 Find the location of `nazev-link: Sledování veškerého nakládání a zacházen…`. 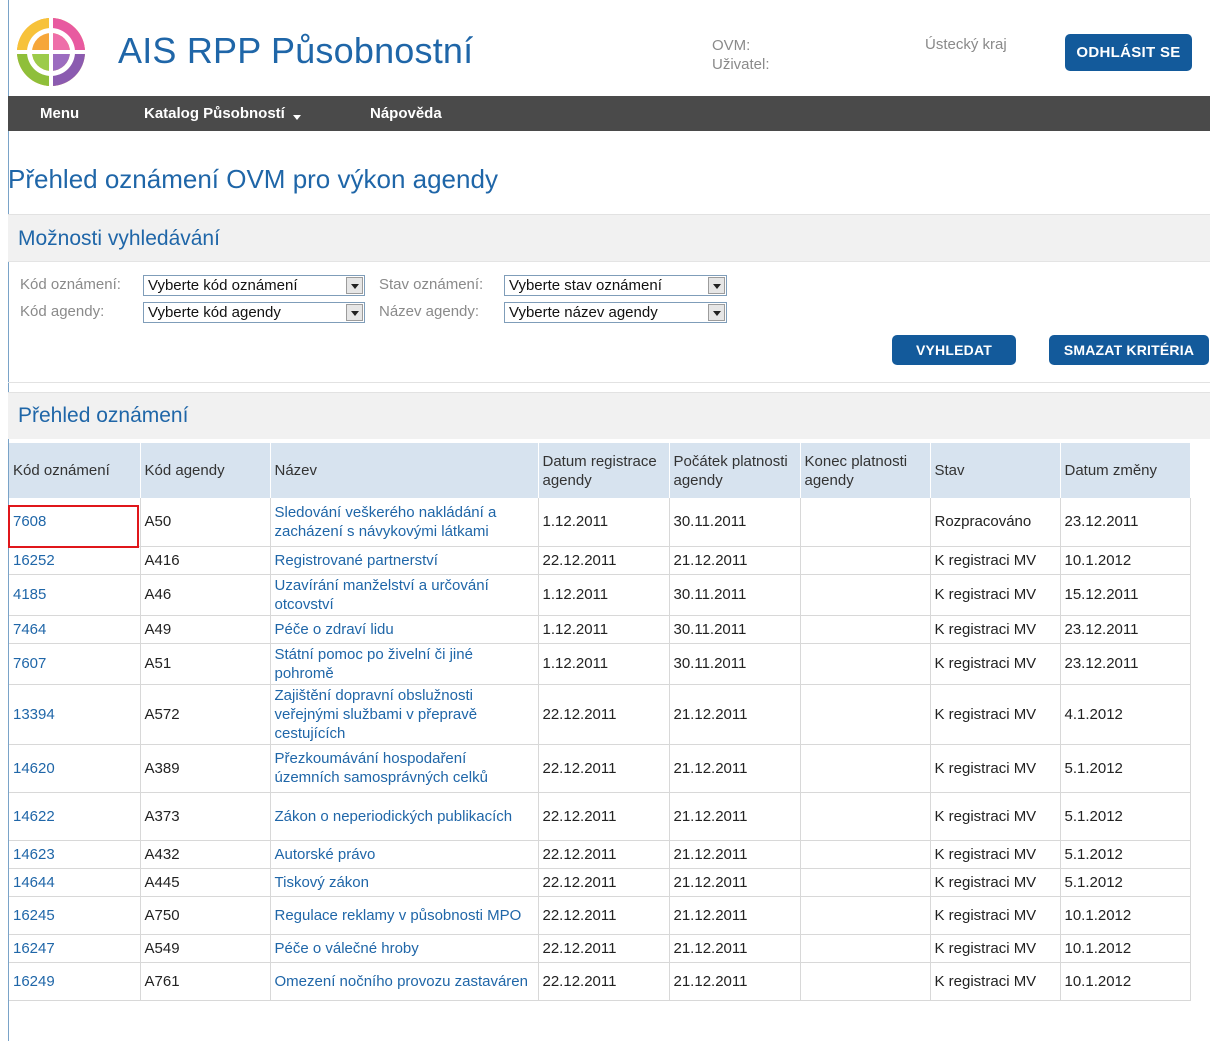

nazev-link: Sledování veškerého nakládání a zacházen… is located at coordinates (404, 522).